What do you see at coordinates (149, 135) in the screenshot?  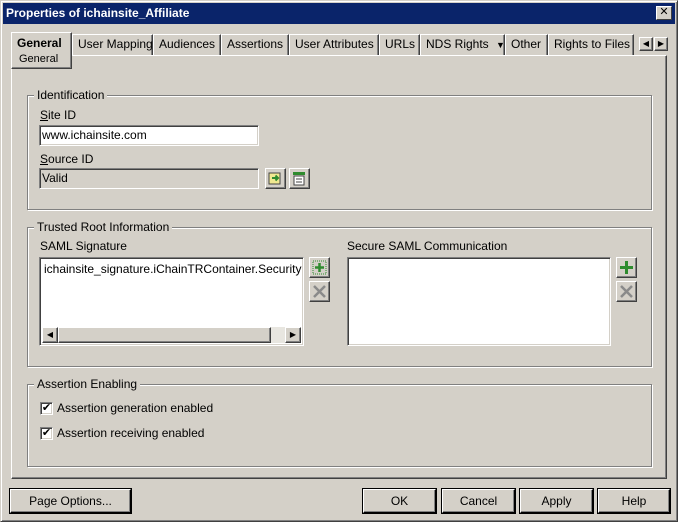 I see `site-id-input: www.ichainsite.com` at bounding box center [149, 135].